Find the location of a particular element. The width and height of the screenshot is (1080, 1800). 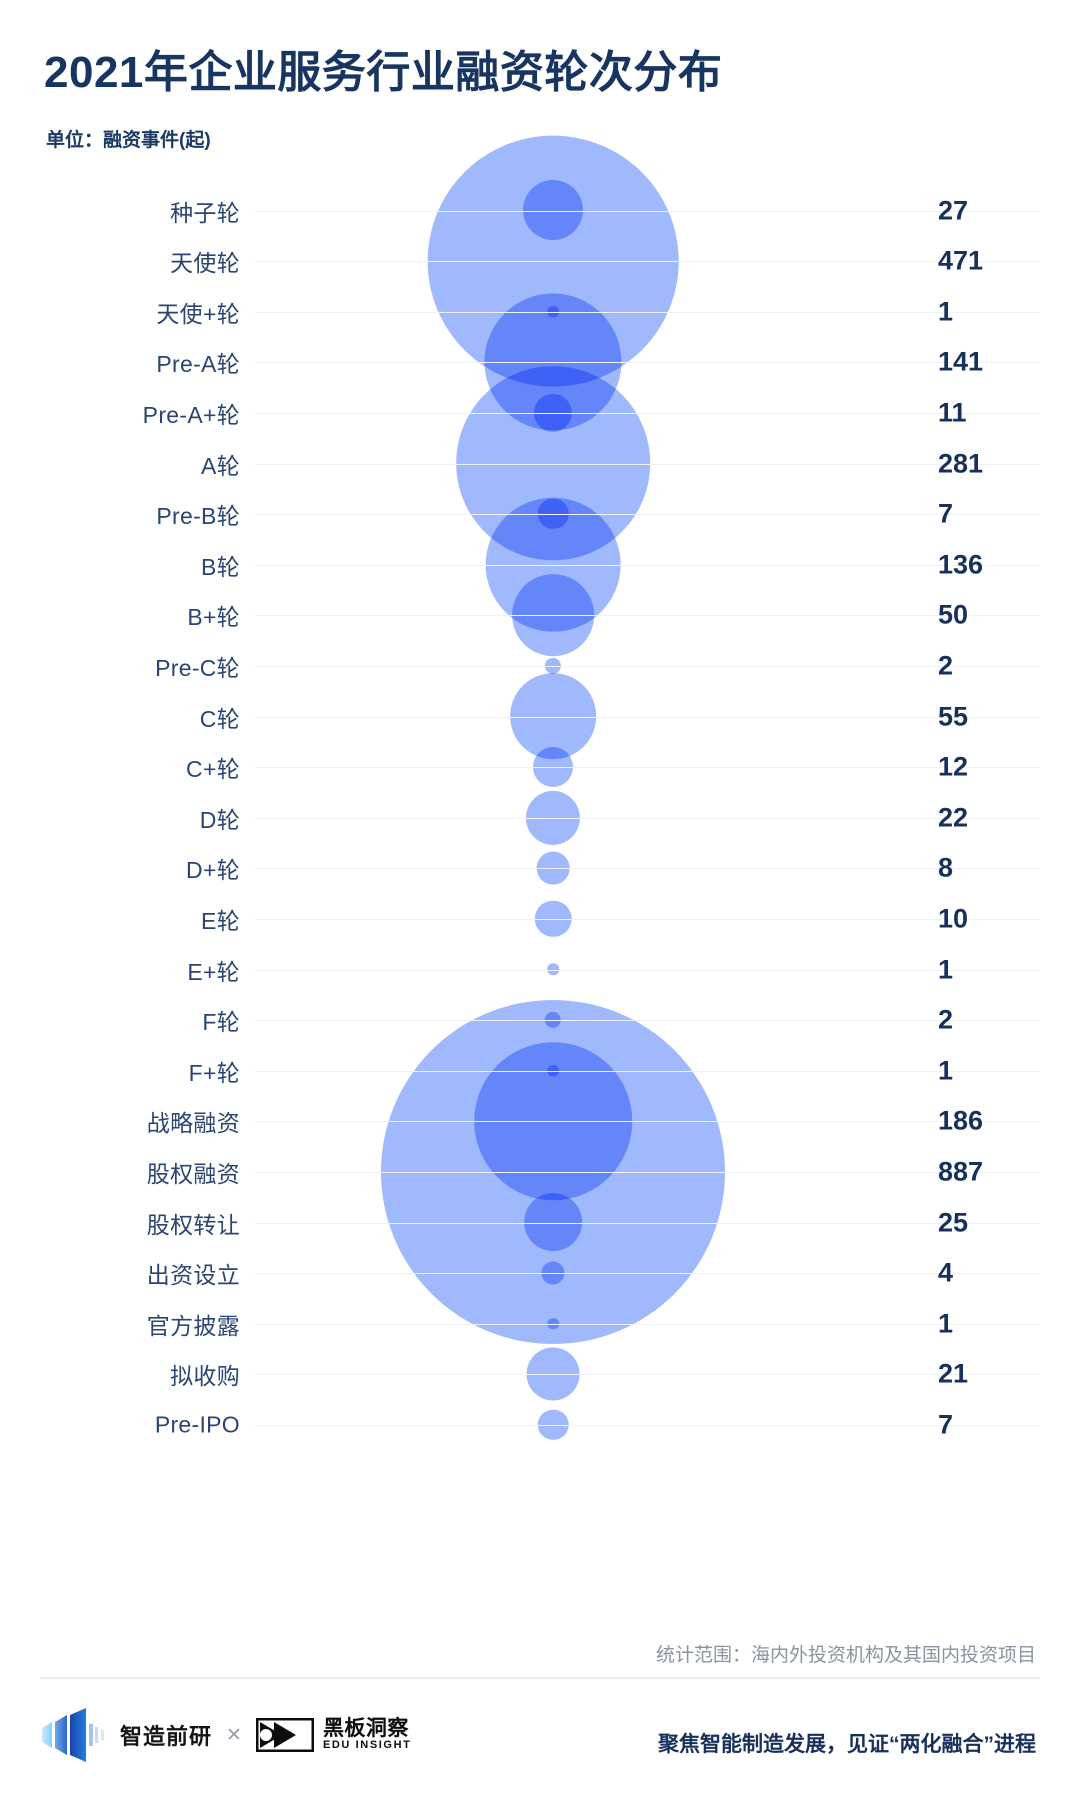

row-value: 10 is located at coordinates (953, 918).